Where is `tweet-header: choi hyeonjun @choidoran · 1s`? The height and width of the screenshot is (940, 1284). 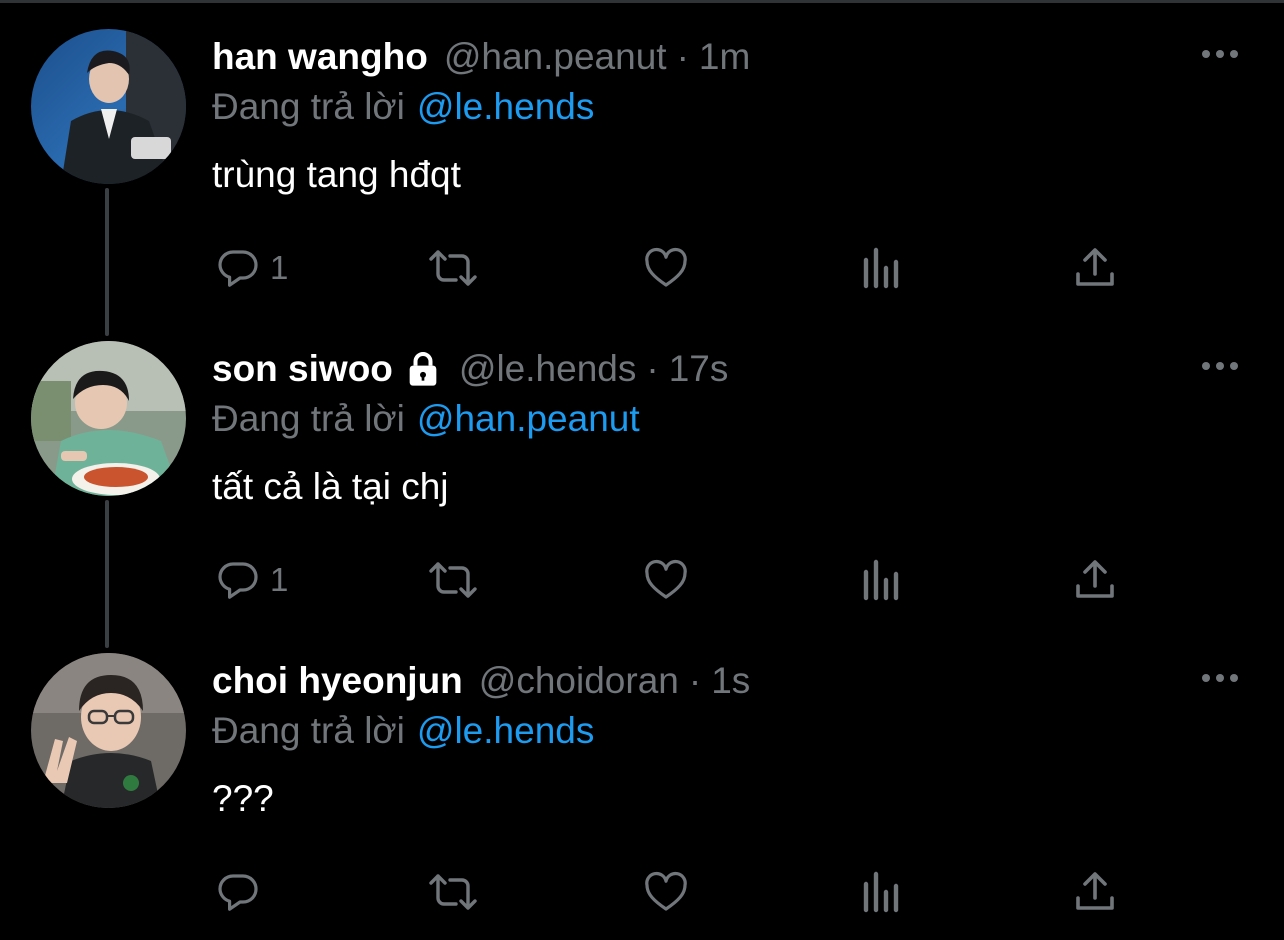
tweet-header: choi hyeonjun @choidoran · 1s is located at coordinates (481, 681).